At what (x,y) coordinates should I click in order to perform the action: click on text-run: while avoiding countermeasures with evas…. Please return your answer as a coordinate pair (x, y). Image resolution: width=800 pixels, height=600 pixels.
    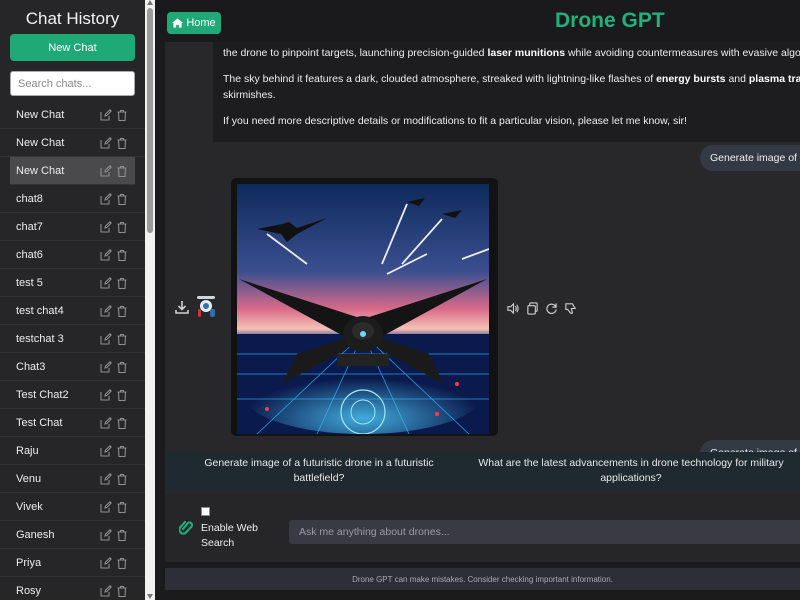
    Looking at the image, I should click on (683, 53).